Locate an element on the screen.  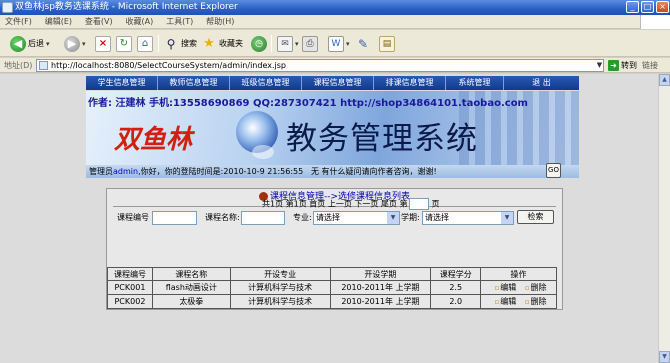
history-button: ◷ is located at coordinates (259, 43).